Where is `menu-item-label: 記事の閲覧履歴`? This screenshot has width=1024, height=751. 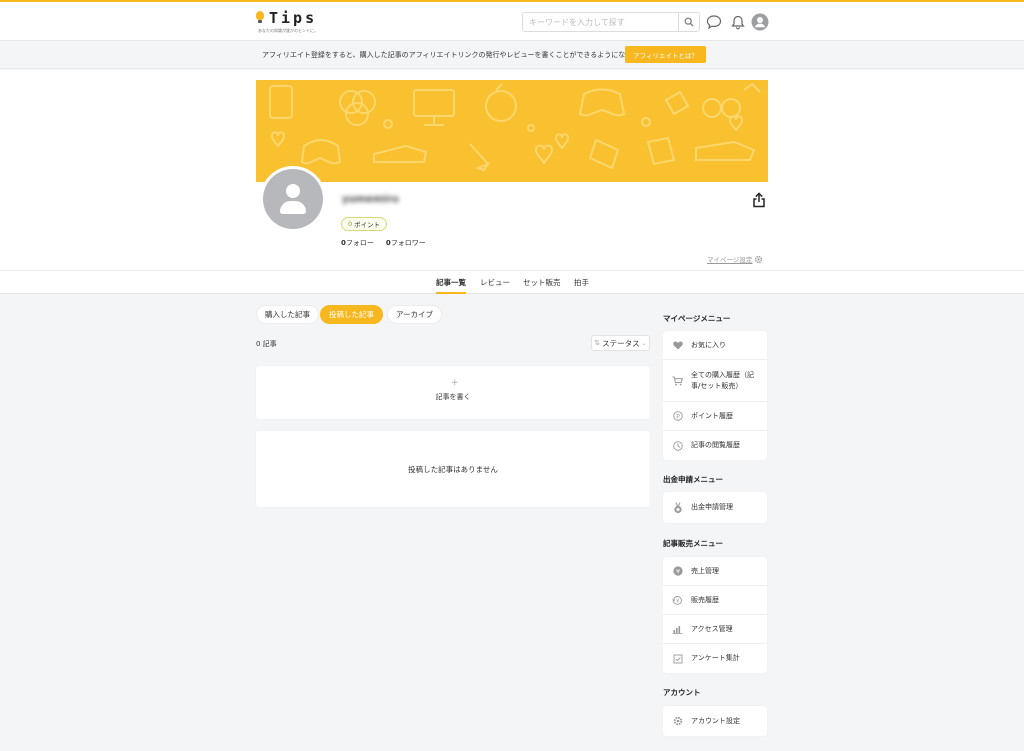
menu-item-label: 記事の閲覧履歴 is located at coordinates (715, 445).